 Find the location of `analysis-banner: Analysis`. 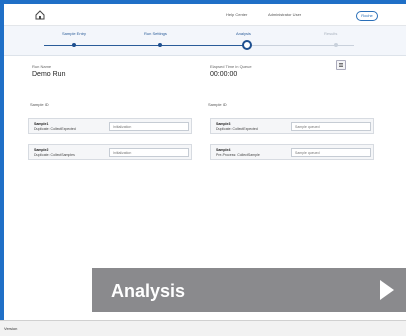

analysis-banner: Analysis is located at coordinates (249, 290).